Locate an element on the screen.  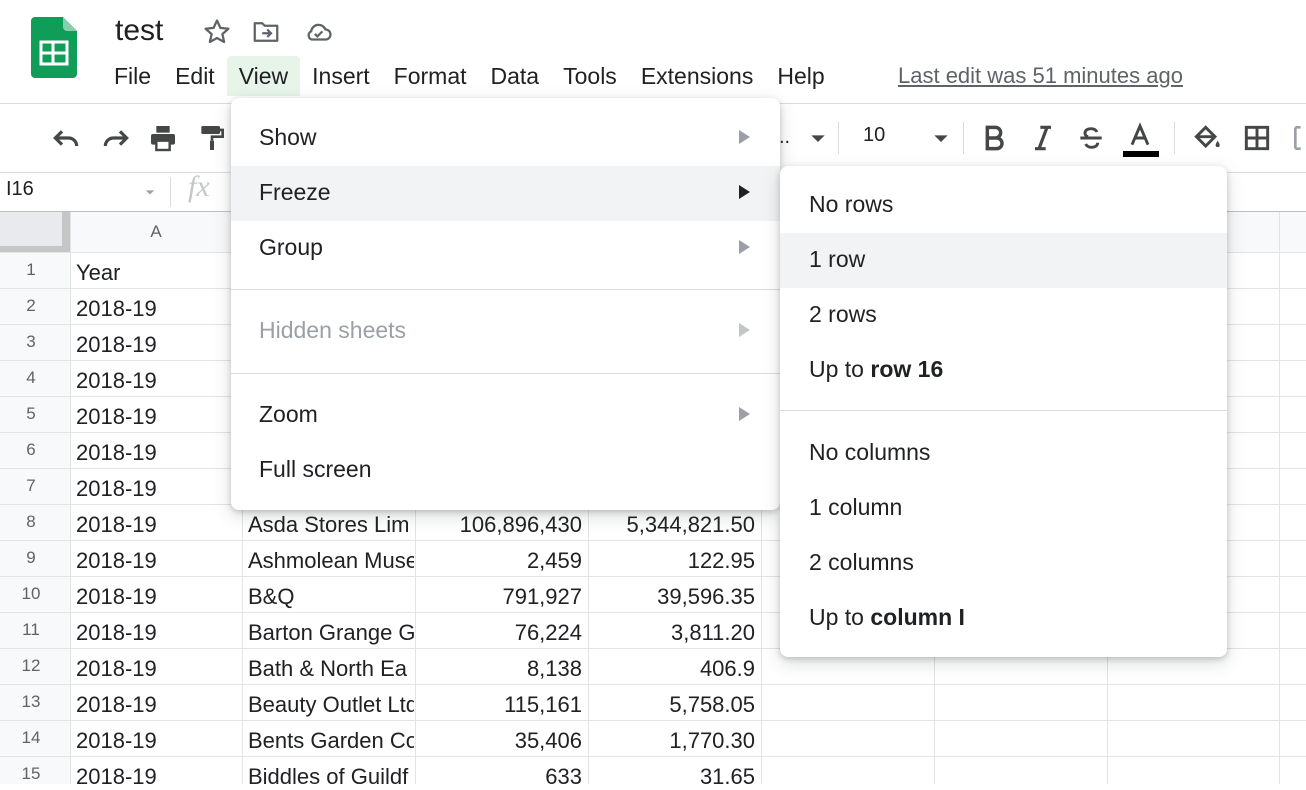
freeze-up-to-column: Up to column I is located at coordinates (1003, 618).